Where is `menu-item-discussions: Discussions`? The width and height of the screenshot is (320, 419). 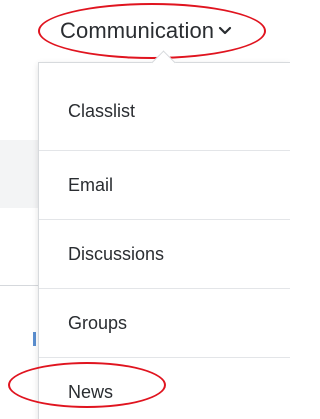 menu-item-discussions: Discussions is located at coordinates (164, 254).